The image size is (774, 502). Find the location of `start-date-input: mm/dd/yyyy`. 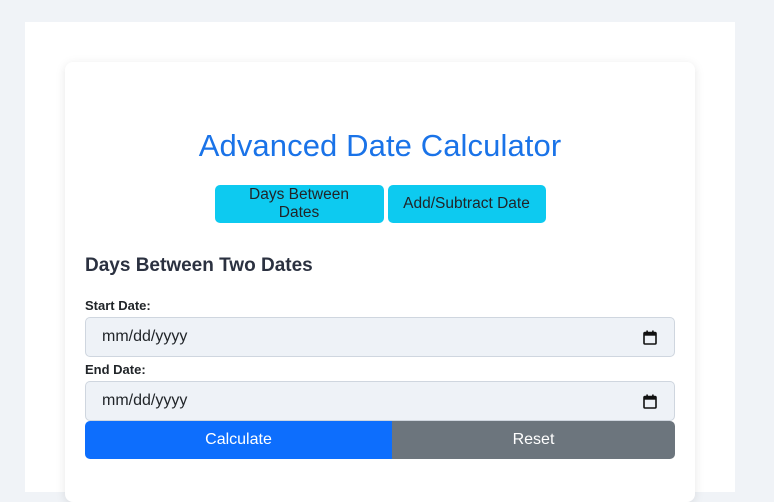

start-date-input: mm/dd/yyyy is located at coordinates (380, 337).